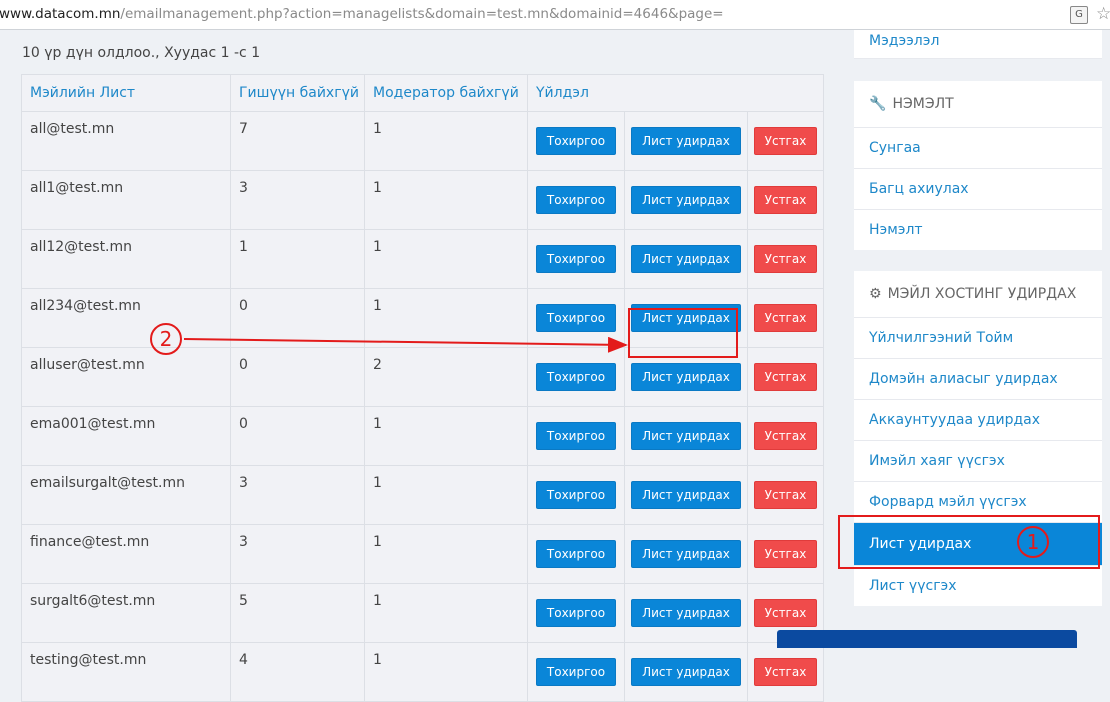 This screenshot has width=1110, height=702. What do you see at coordinates (297, 93) in the screenshot?
I see `column-header-members: Гишүүн байхгүй` at bounding box center [297, 93].